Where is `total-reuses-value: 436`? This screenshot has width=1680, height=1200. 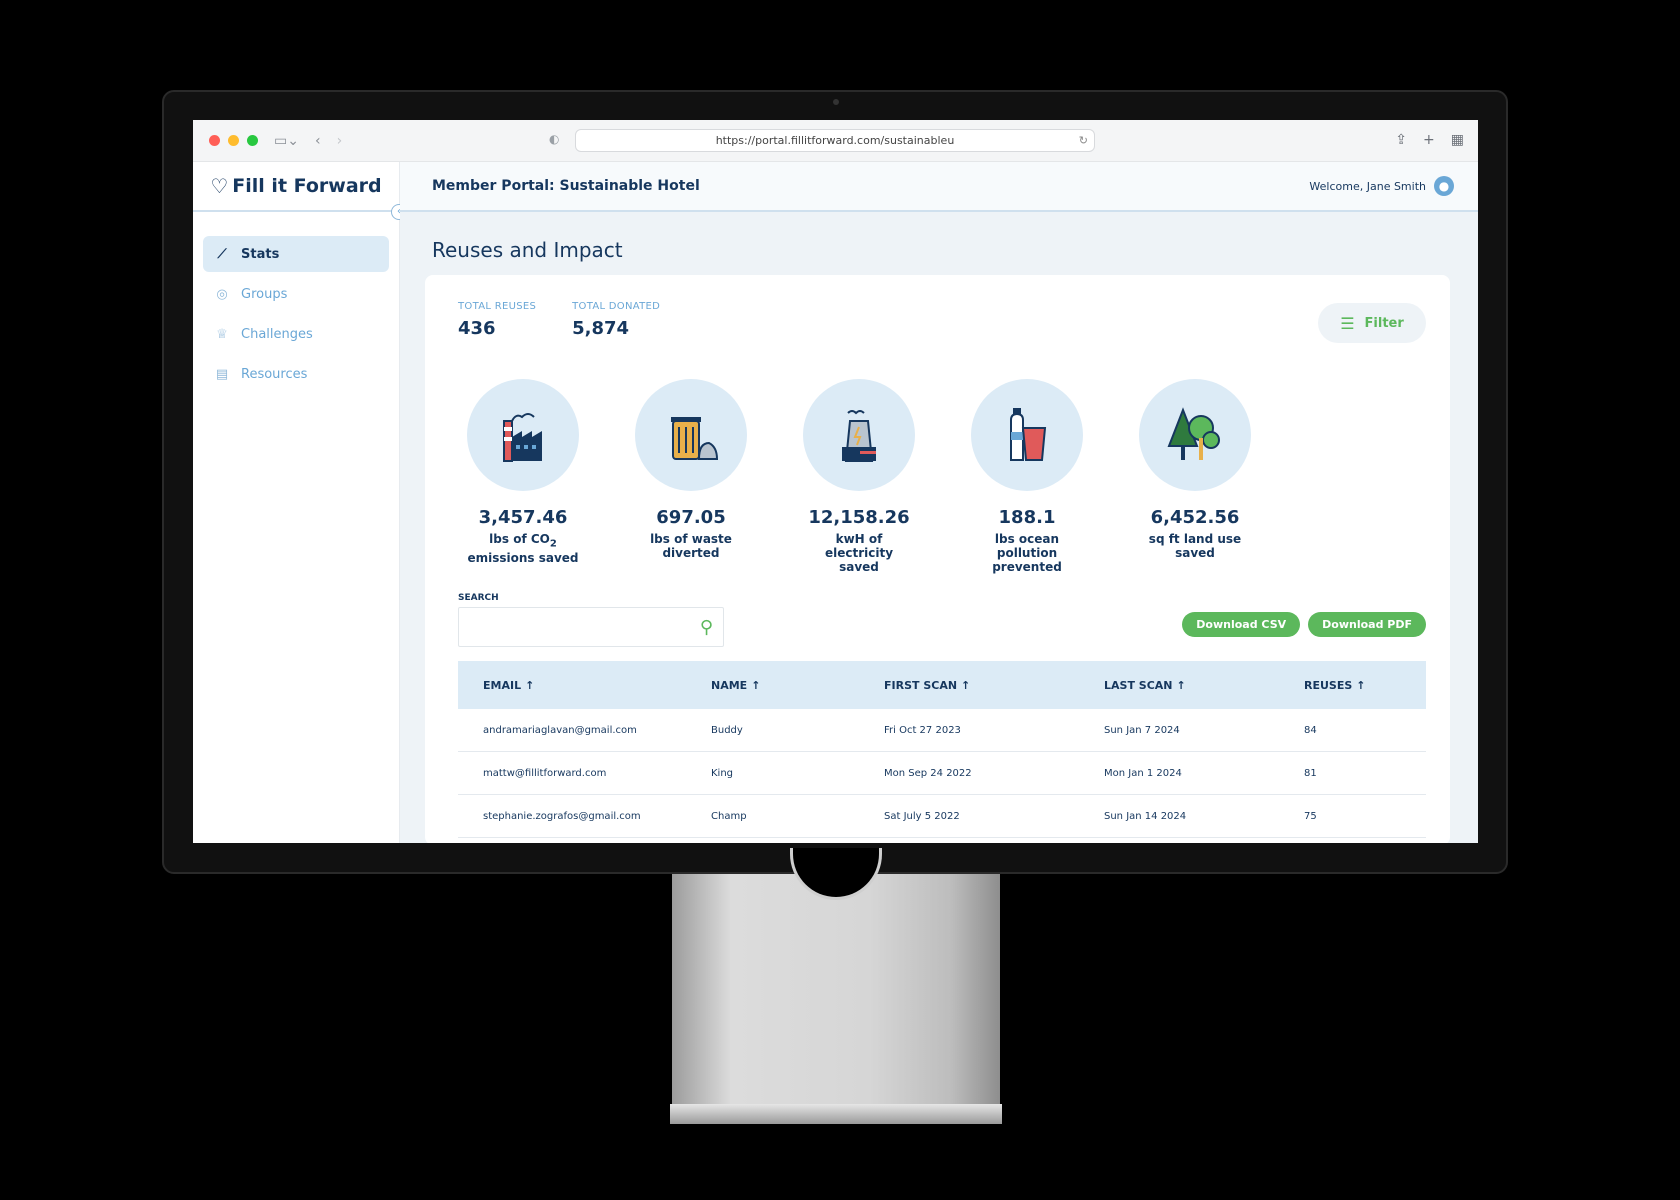 total-reuses-value: 436 is located at coordinates (477, 328).